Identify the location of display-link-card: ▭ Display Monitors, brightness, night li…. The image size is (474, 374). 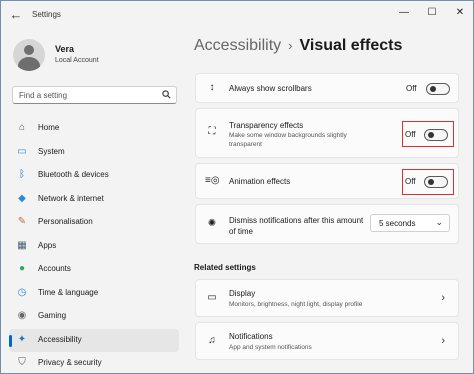
(327, 298).